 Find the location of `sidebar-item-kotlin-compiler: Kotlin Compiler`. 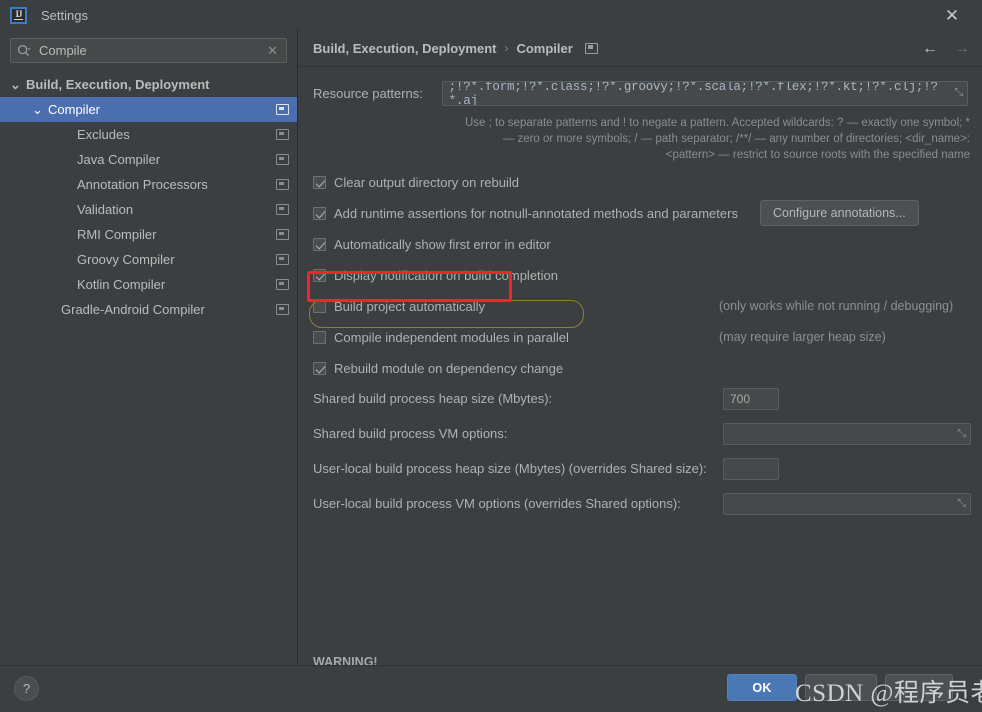

sidebar-item-kotlin-compiler: Kotlin Compiler is located at coordinates (148, 284).